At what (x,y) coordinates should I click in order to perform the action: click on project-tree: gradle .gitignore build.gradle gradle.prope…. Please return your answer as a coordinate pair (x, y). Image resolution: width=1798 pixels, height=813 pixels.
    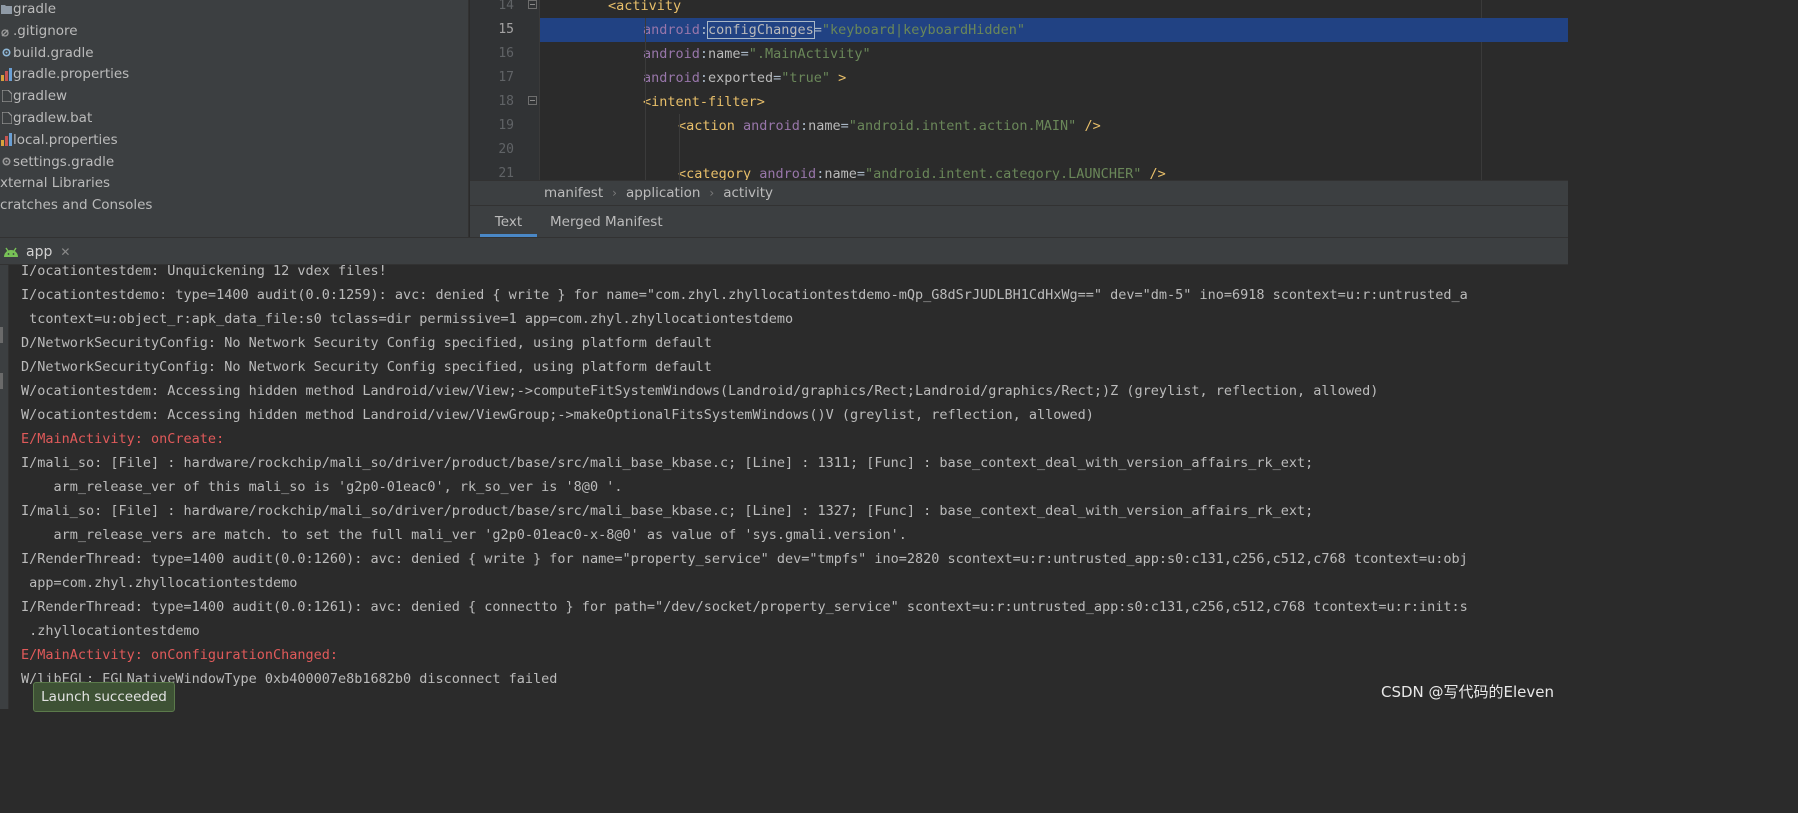
    Looking at the image, I should click on (234, 118).